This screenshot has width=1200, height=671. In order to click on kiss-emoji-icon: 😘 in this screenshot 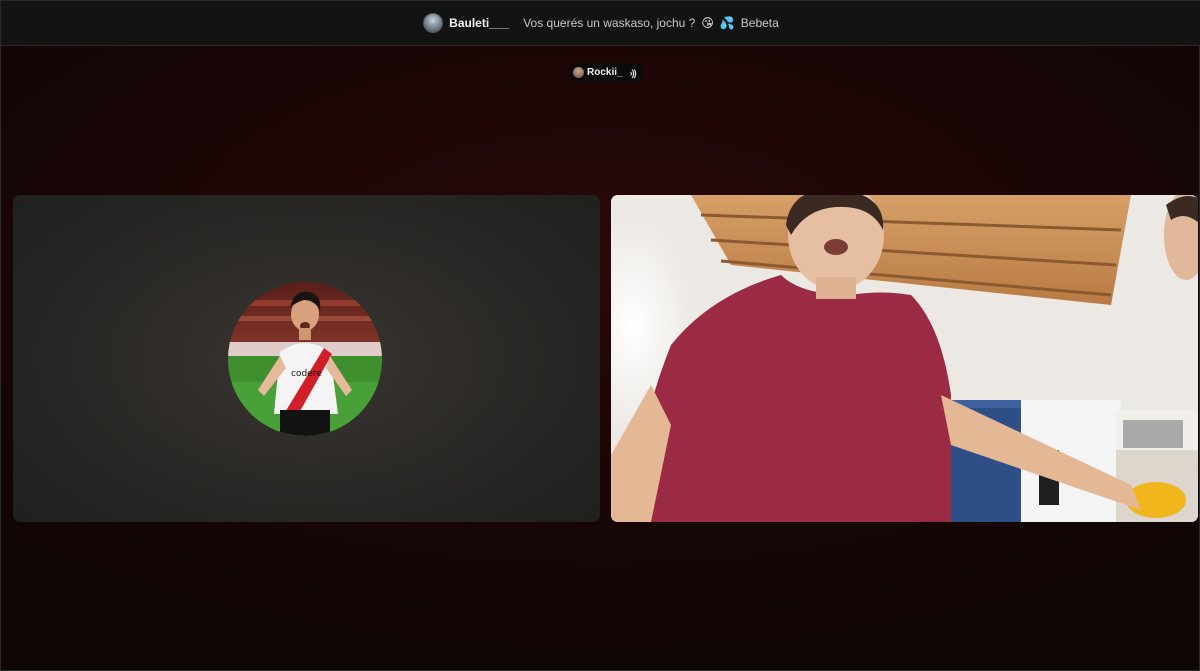, I will do `click(707, 23)`.